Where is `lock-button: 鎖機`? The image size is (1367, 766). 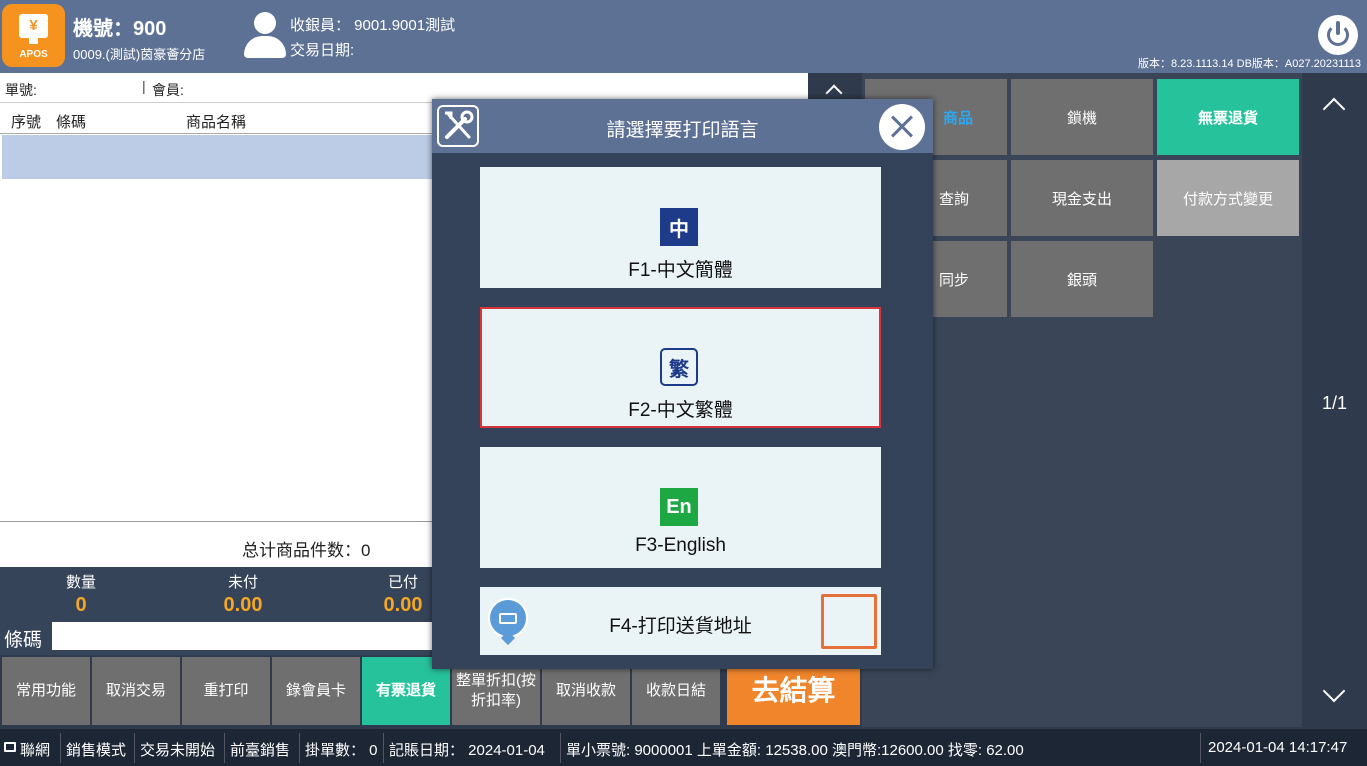 lock-button: 鎖機 is located at coordinates (1082, 117).